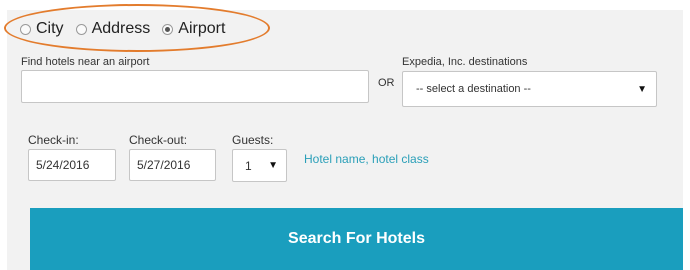 The width and height of the screenshot is (690, 270). Describe the element at coordinates (164, 165) in the screenshot. I see `checkout-date-value: 5/27/2016` at that location.